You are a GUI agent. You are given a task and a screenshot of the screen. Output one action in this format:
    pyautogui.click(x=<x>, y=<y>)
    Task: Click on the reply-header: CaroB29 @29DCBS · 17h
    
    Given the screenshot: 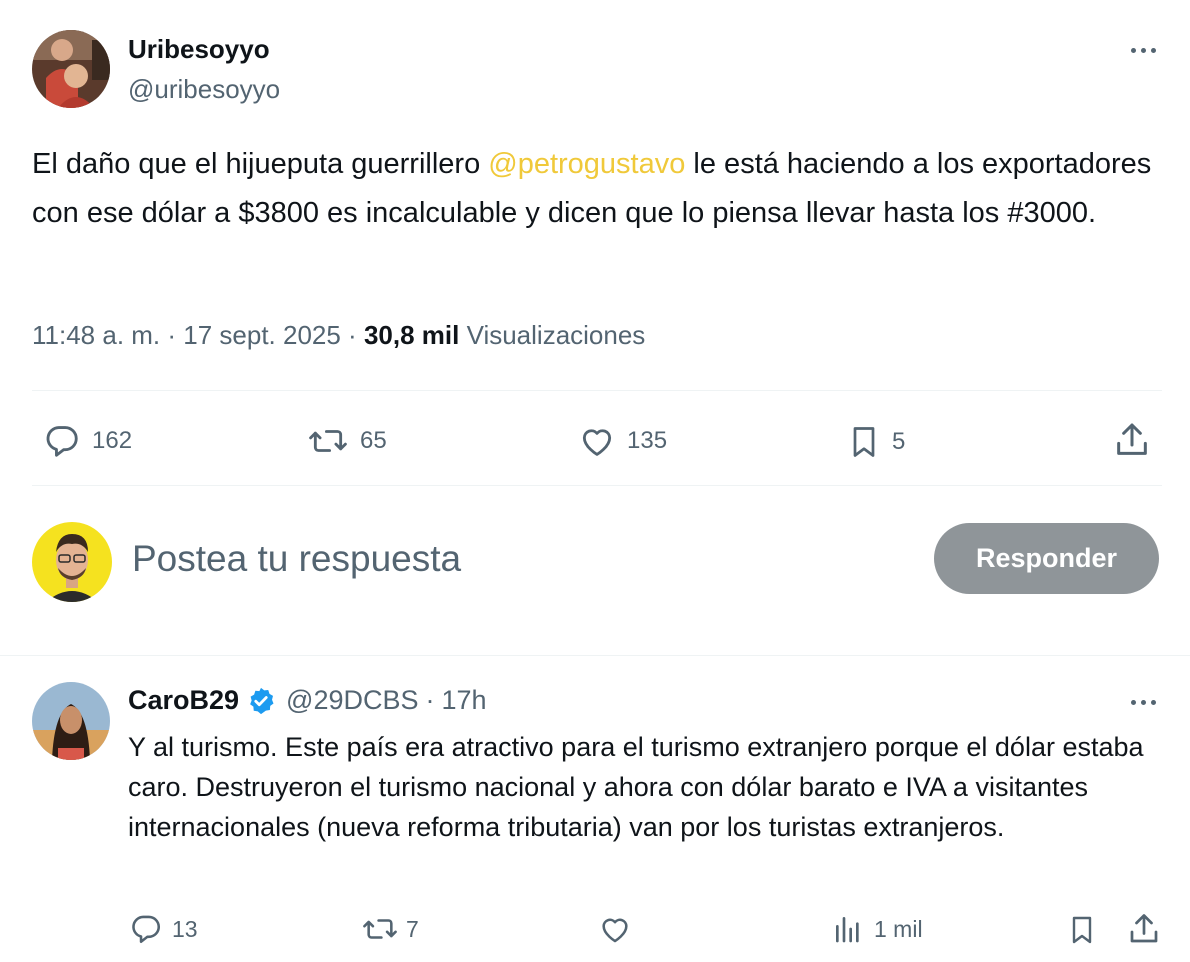 What is the action you would take?
    pyautogui.click(x=307, y=700)
    